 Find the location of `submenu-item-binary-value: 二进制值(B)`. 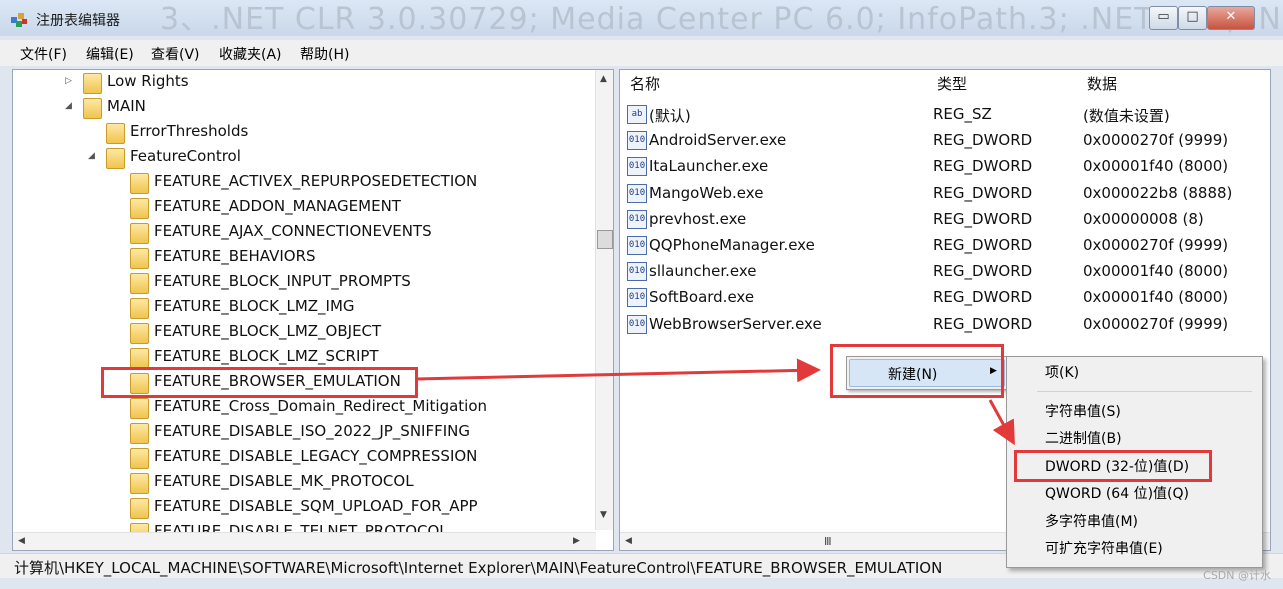

submenu-item-binary-value: 二进制值(B) is located at coordinates (1083, 438).